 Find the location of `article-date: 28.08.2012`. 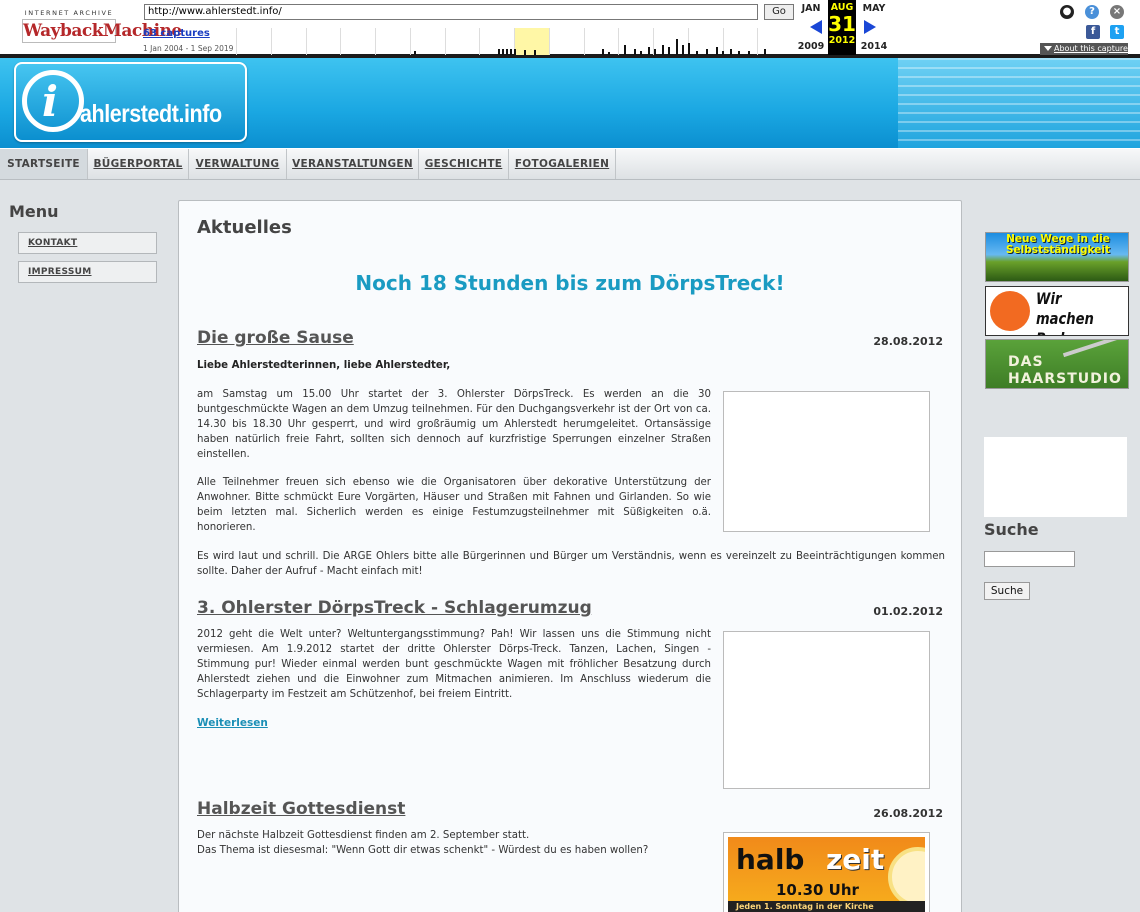

article-date: 28.08.2012 is located at coordinates (908, 341).